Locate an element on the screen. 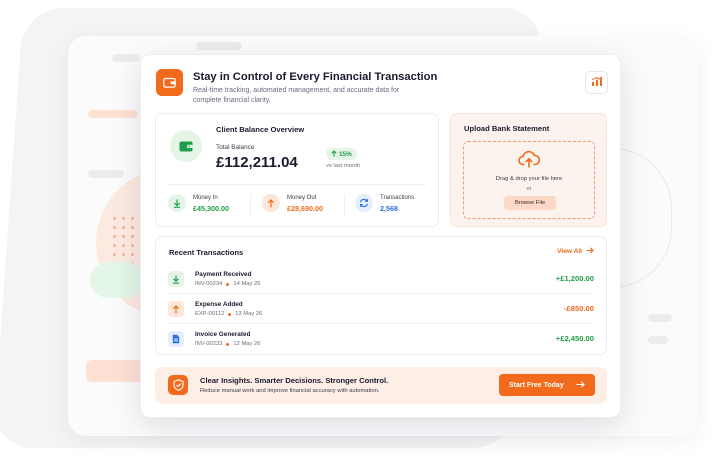 The width and height of the screenshot is (722, 474). change-note: vs last month is located at coordinates (343, 166).